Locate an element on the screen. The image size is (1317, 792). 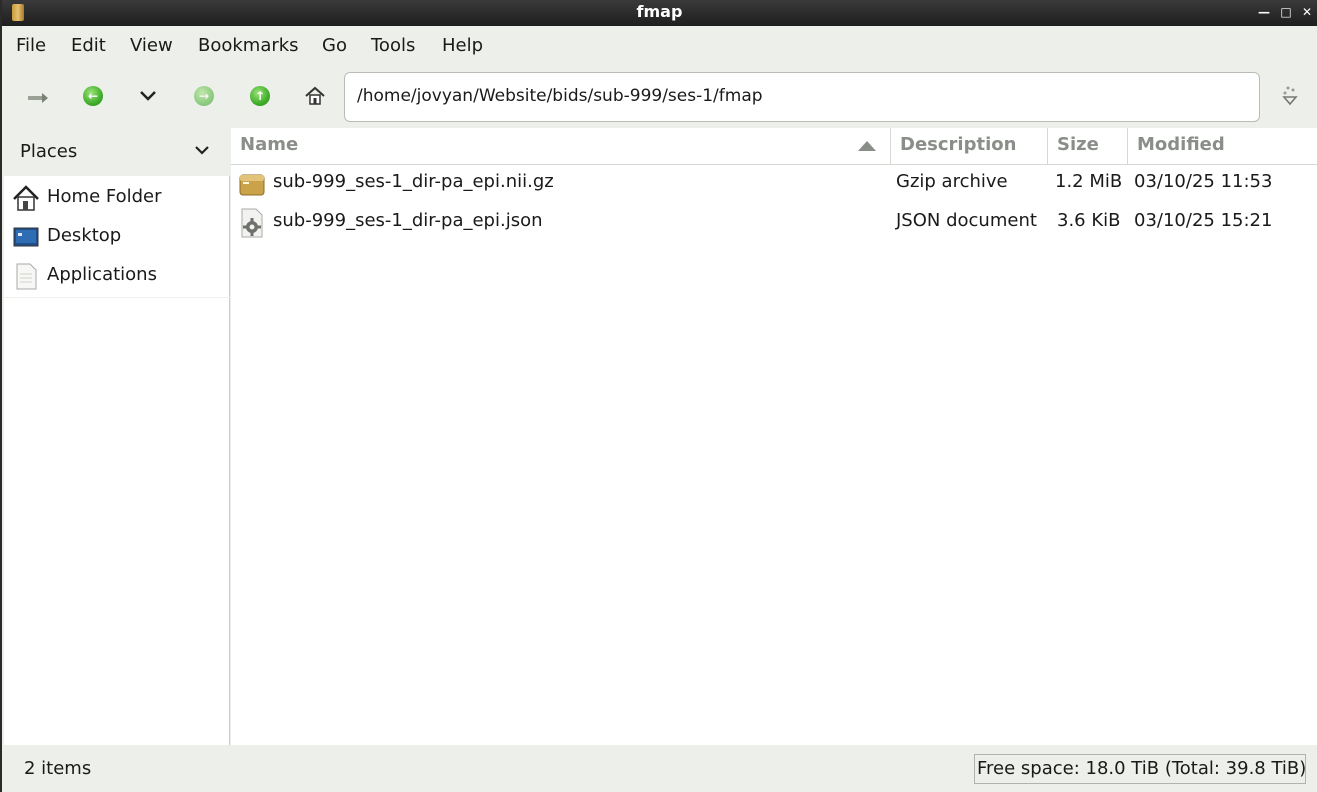
archive-icon is located at coordinates (252, 185).